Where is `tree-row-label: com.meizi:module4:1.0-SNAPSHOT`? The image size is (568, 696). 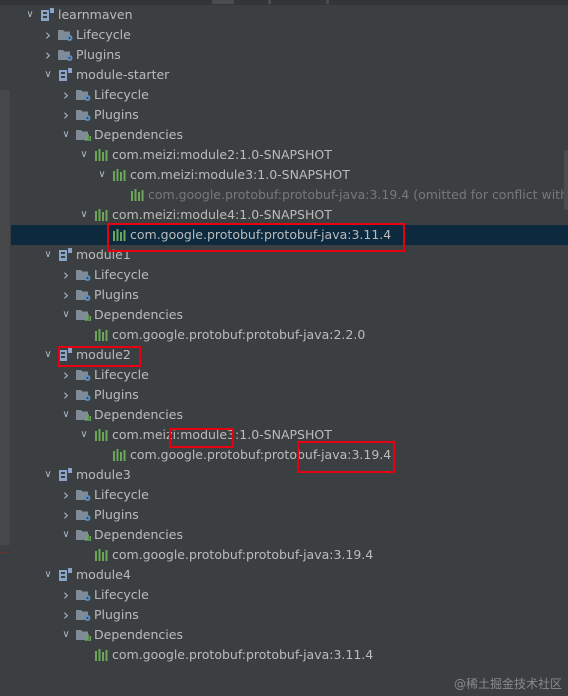 tree-row-label: com.meizi:module4:1.0-SNAPSHOT is located at coordinates (222, 214).